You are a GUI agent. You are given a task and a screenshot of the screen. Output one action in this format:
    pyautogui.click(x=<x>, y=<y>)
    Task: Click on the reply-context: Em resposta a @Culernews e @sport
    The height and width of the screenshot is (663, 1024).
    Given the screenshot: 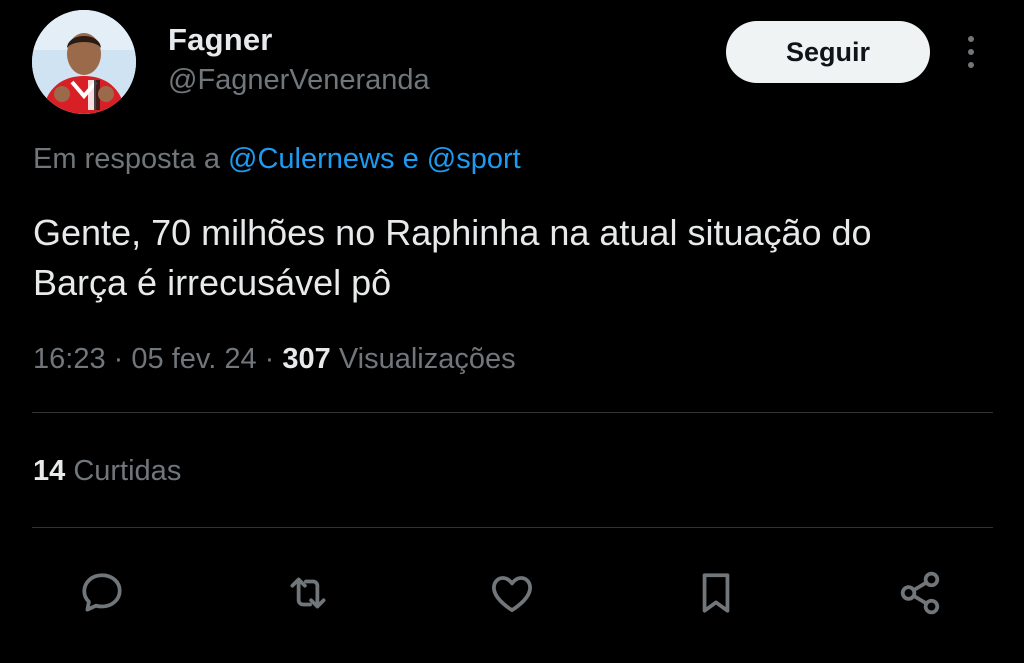 What is the action you would take?
    pyautogui.click(x=277, y=159)
    